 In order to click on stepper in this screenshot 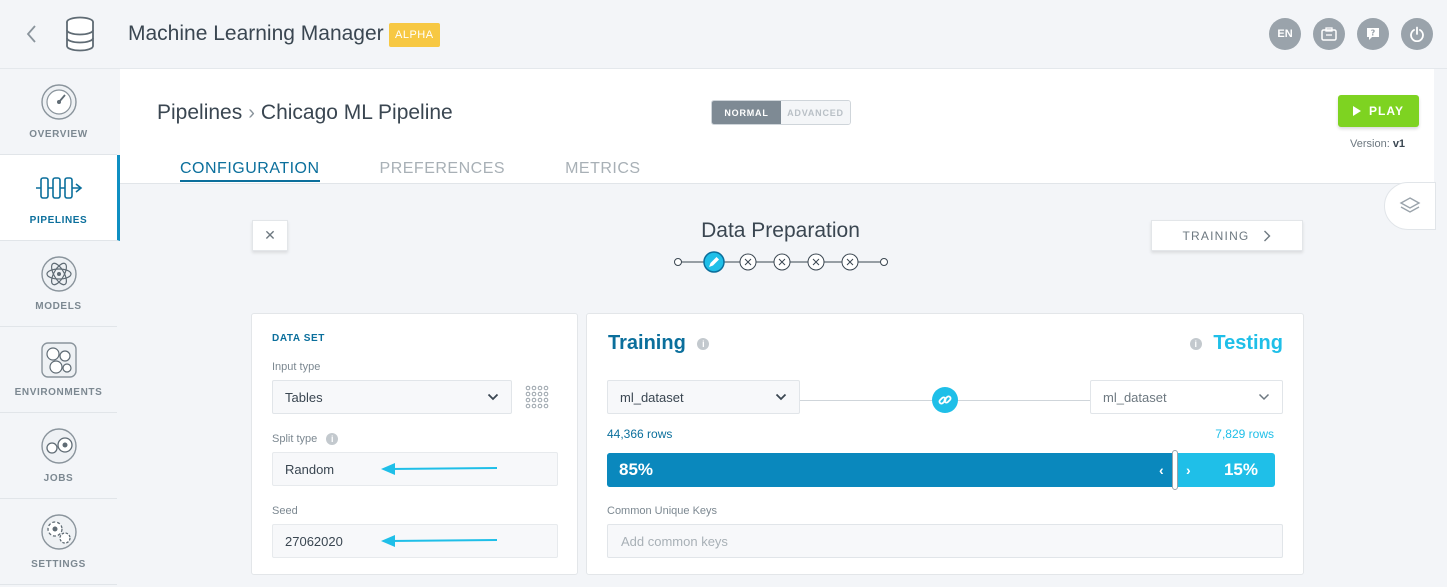, I will do `click(781, 262)`.